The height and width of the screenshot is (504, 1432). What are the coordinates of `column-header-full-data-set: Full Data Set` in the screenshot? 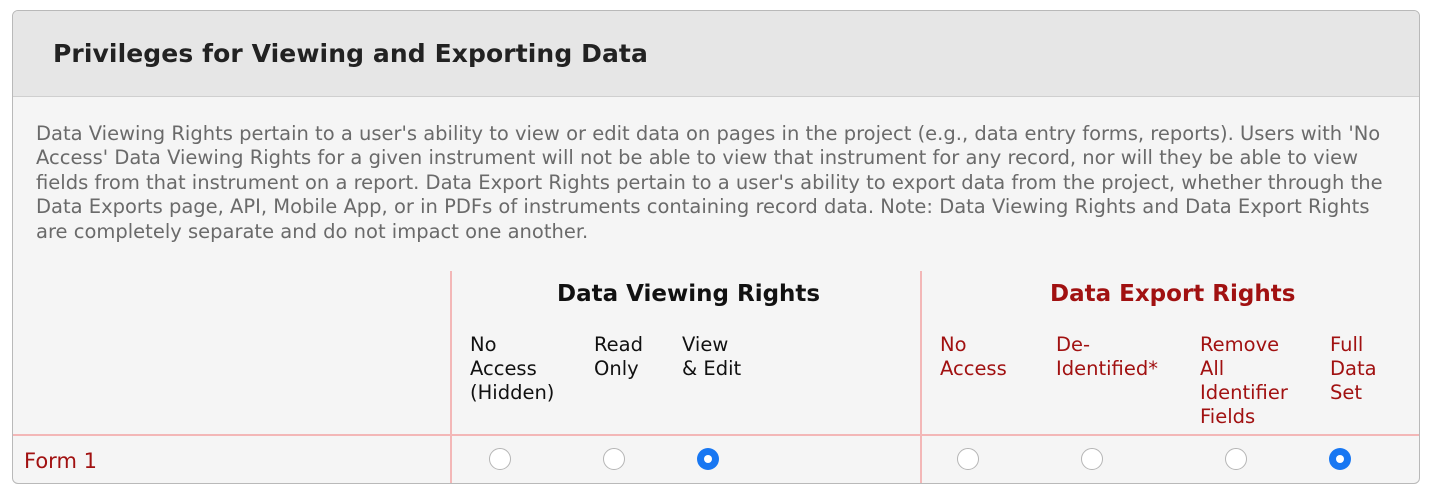 It's located at (1353, 368).